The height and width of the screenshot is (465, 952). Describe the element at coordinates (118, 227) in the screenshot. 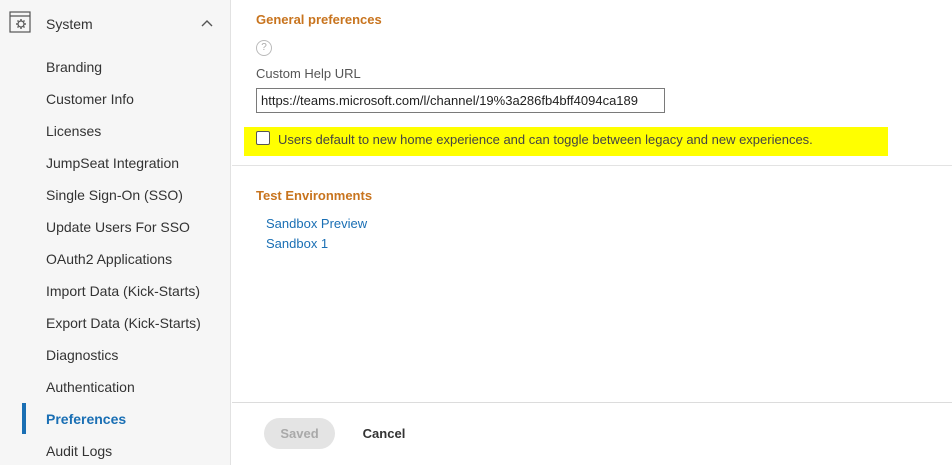

I see `sidebar-item-update-users-sso: Update Users For SSO` at that location.